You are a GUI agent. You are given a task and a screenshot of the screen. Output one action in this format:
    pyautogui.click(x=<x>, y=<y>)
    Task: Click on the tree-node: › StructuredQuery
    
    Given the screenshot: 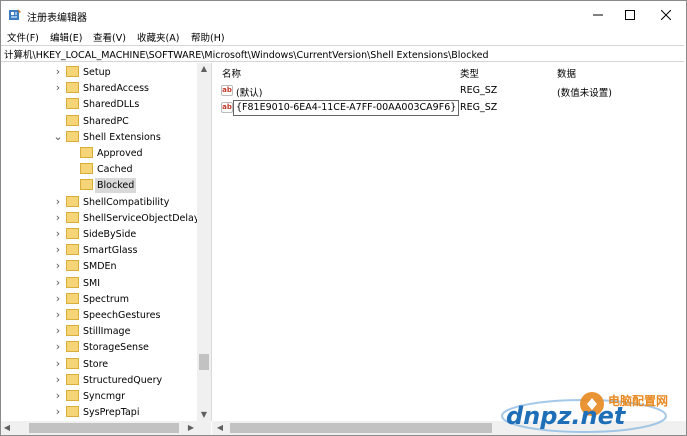 What is the action you would take?
    pyautogui.click(x=99, y=381)
    